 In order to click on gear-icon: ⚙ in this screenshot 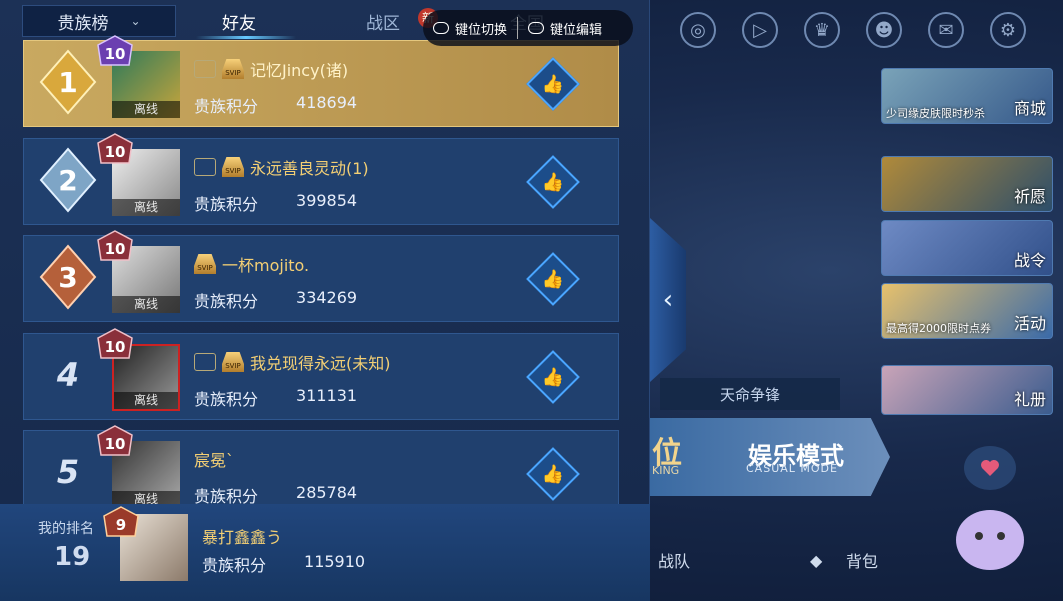, I will do `click(1008, 30)`.